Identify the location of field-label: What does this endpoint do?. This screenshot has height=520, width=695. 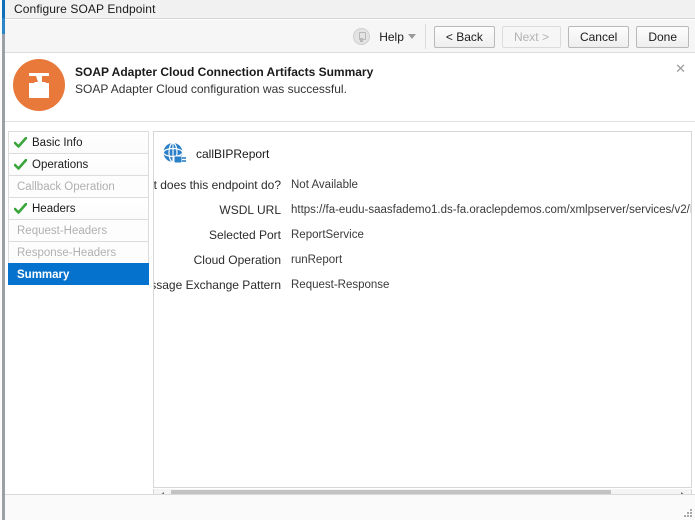
(217, 185).